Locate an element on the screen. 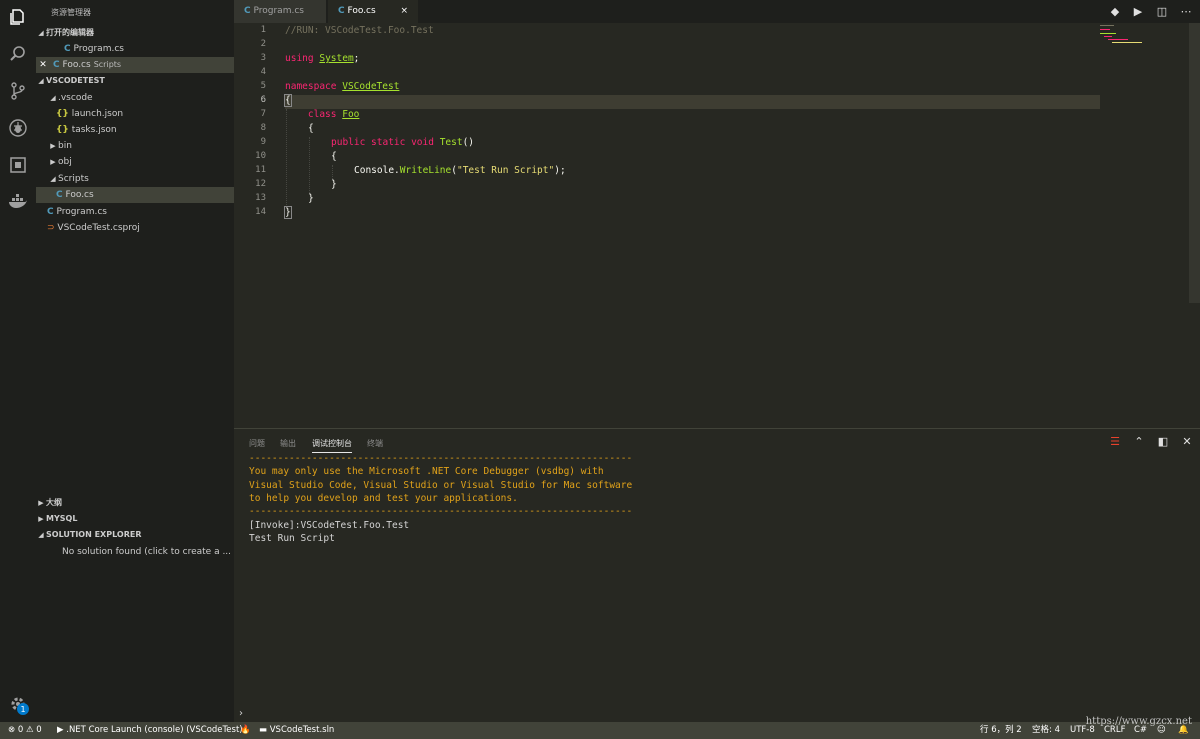  toggle-panel-position-icon: ◧ is located at coordinates (1163, 442).